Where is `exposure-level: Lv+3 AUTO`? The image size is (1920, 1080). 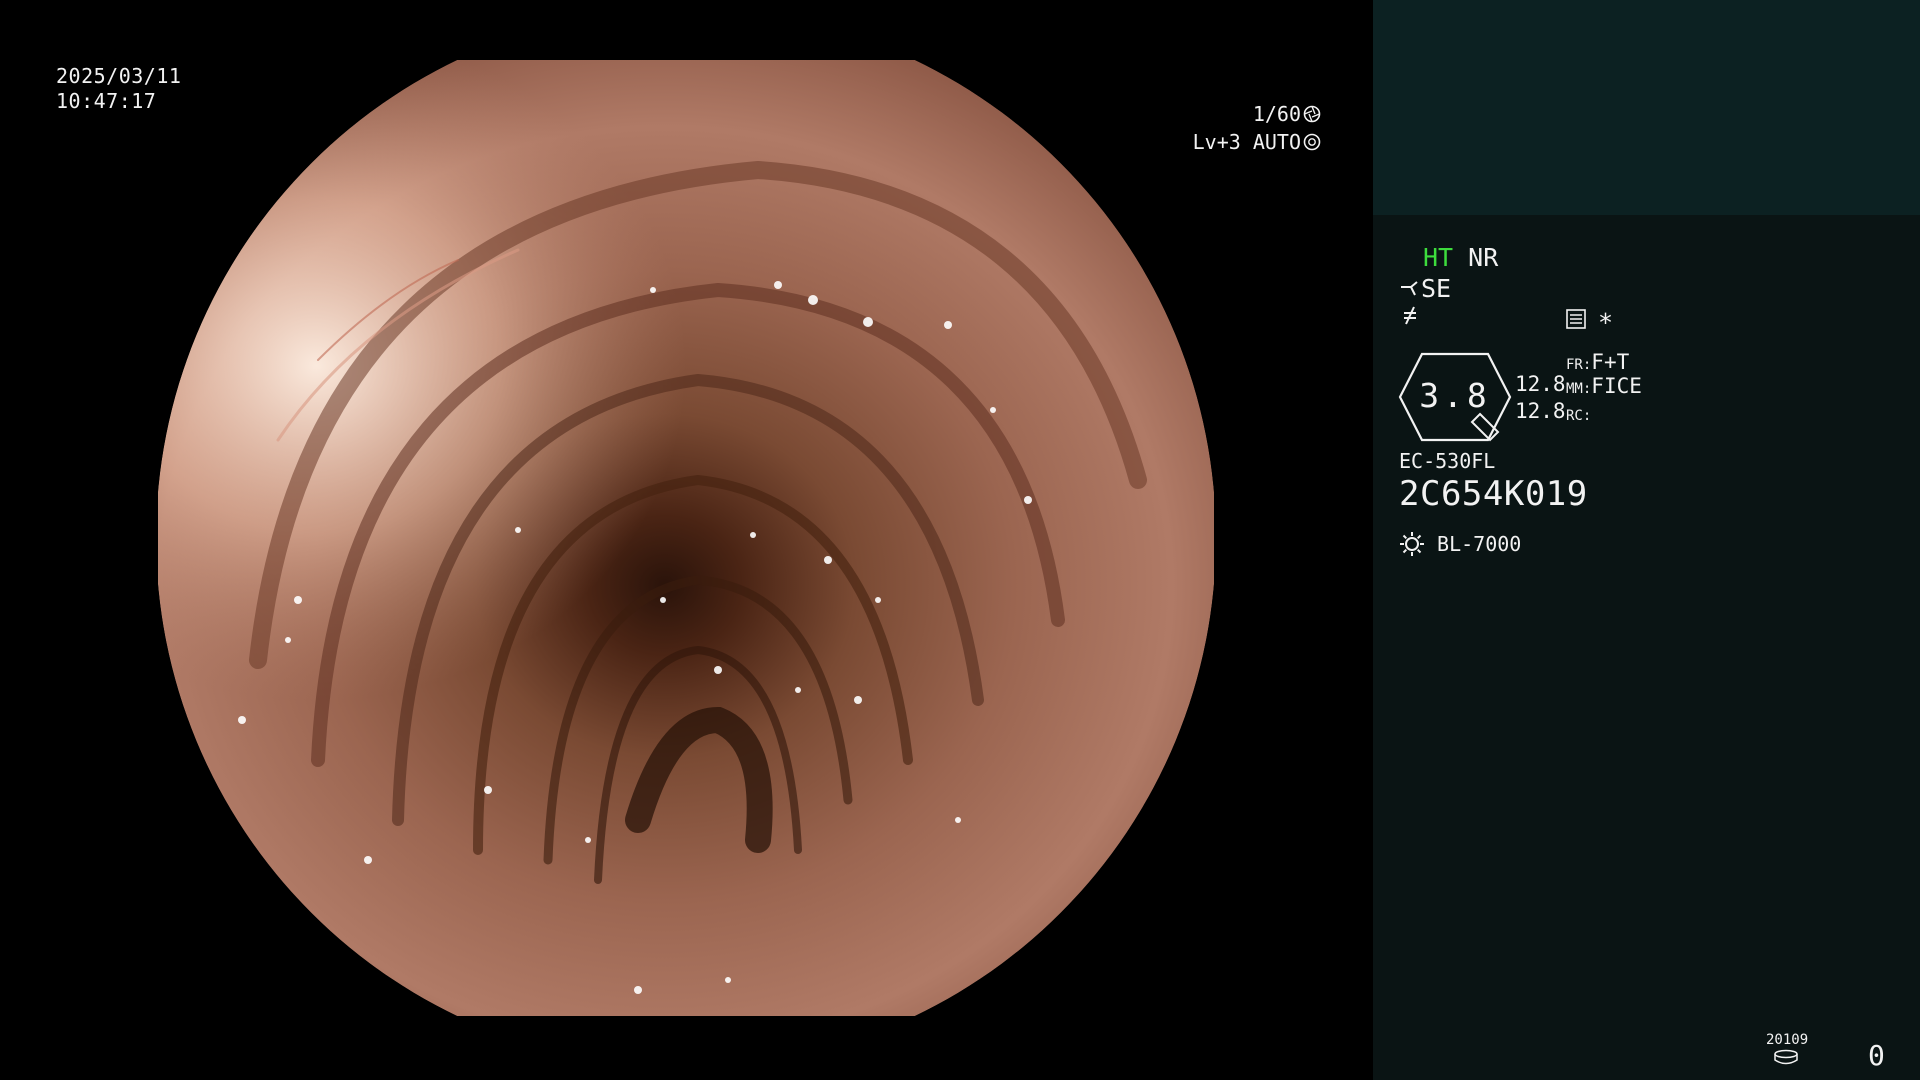
exposure-level: Lv+3 AUTO is located at coordinates (1246, 142).